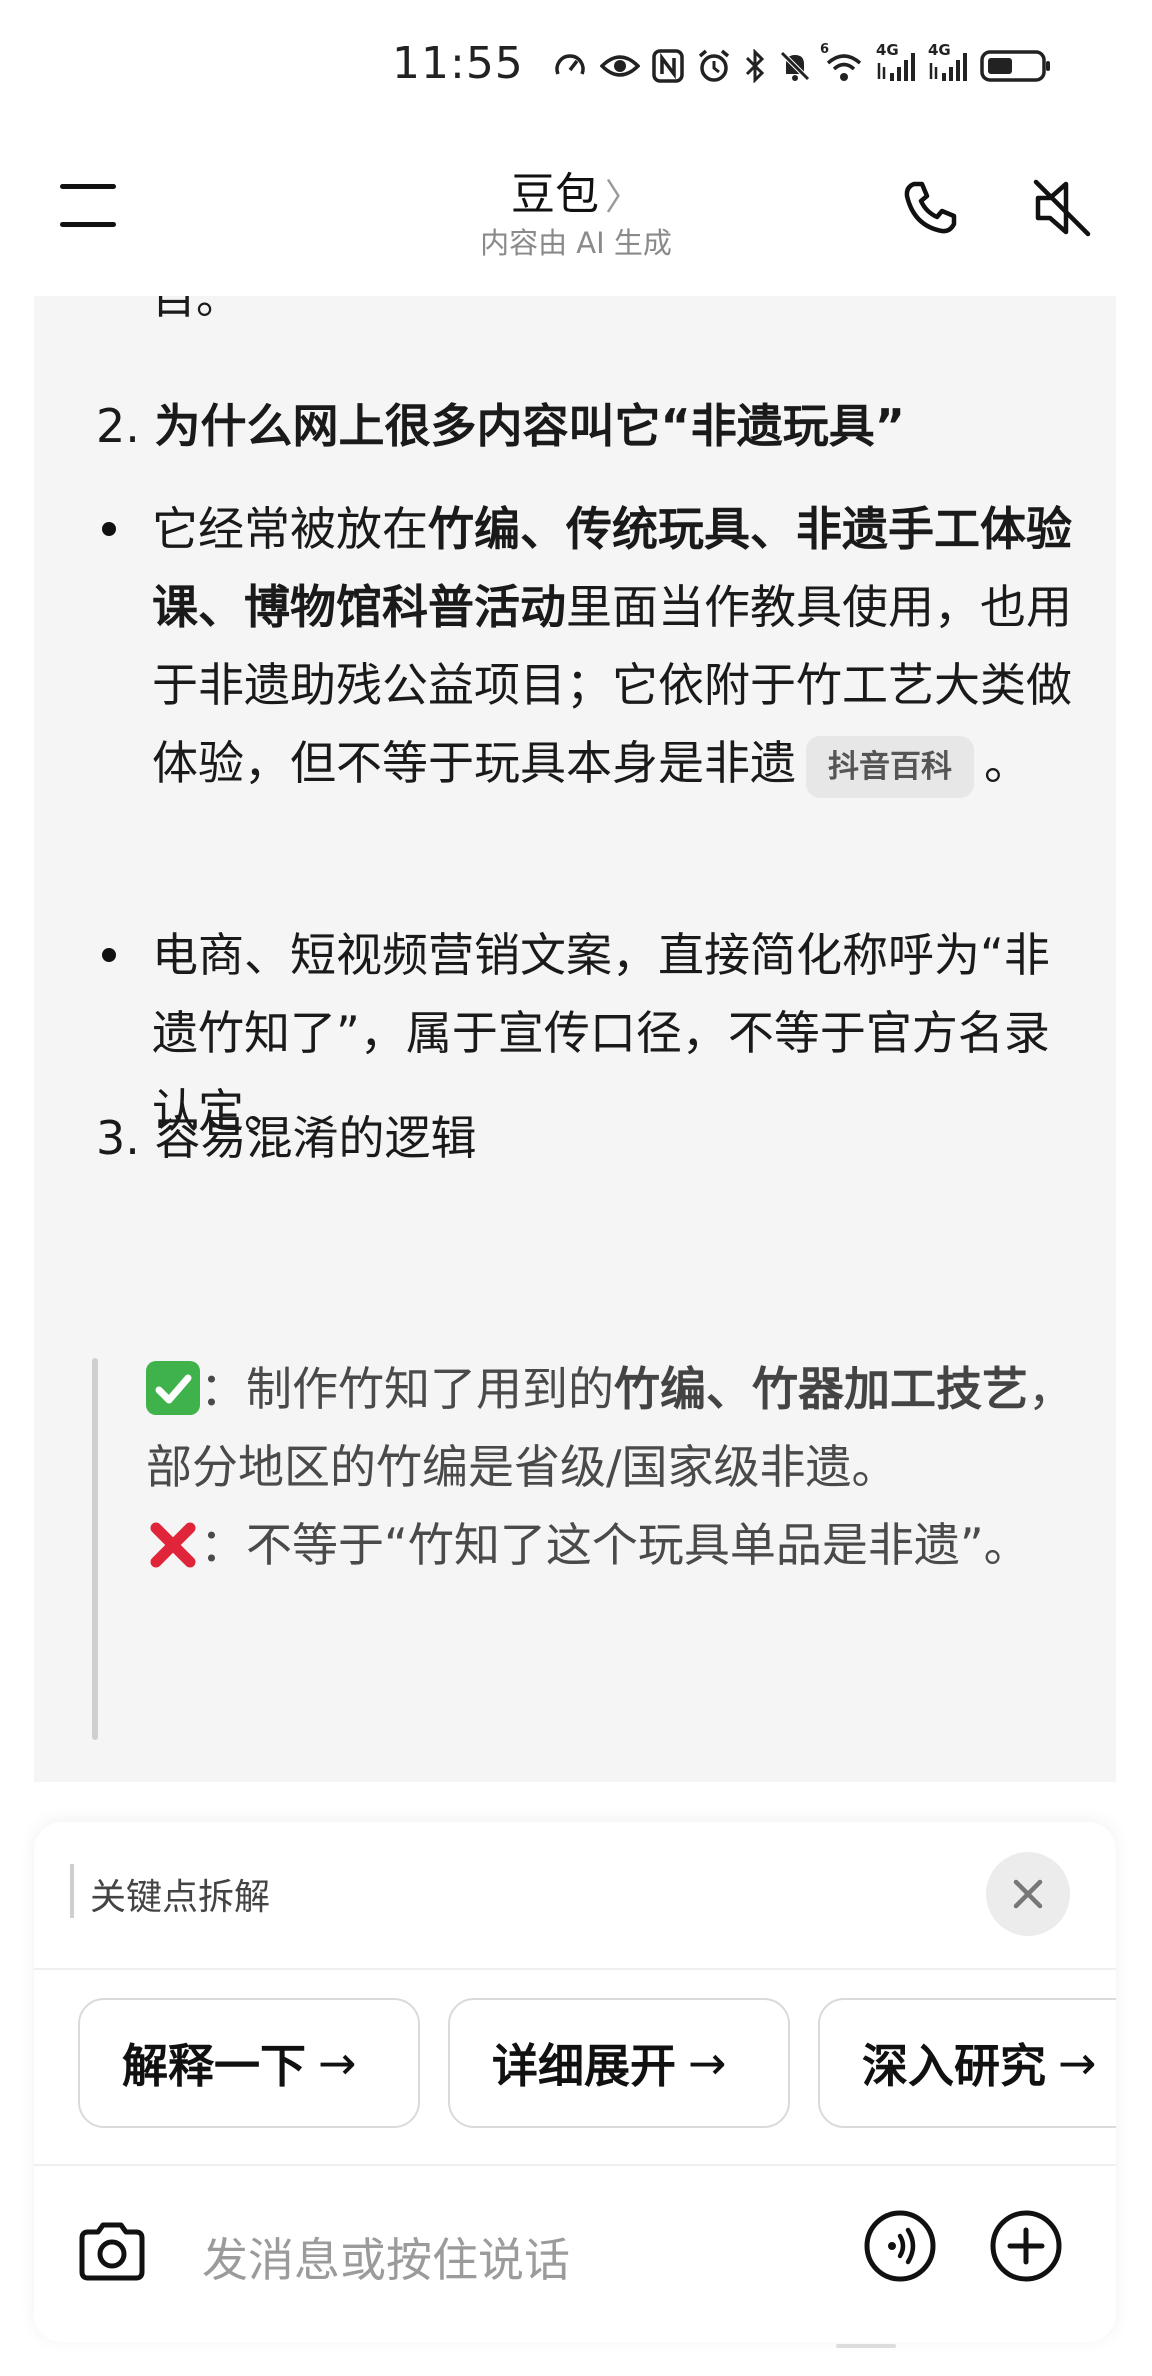  What do you see at coordinates (930, 208) in the screenshot?
I see `phone-icon` at bounding box center [930, 208].